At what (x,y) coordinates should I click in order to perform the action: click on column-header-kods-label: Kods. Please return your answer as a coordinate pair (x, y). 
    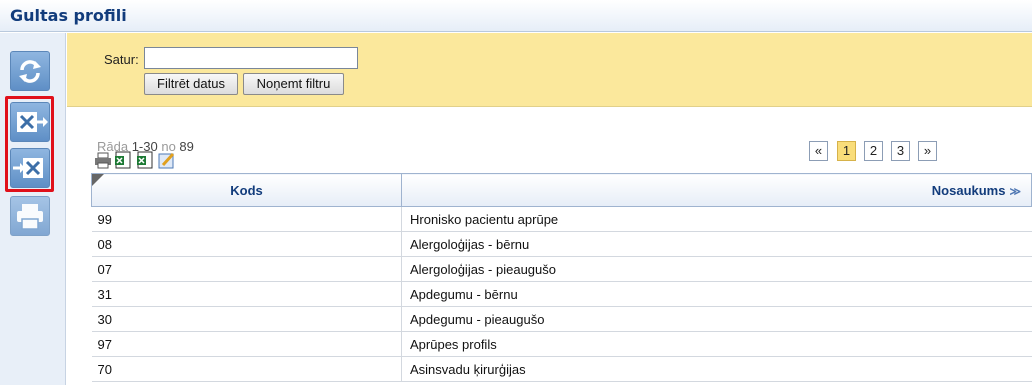
    Looking at the image, I should click on (246, 190).